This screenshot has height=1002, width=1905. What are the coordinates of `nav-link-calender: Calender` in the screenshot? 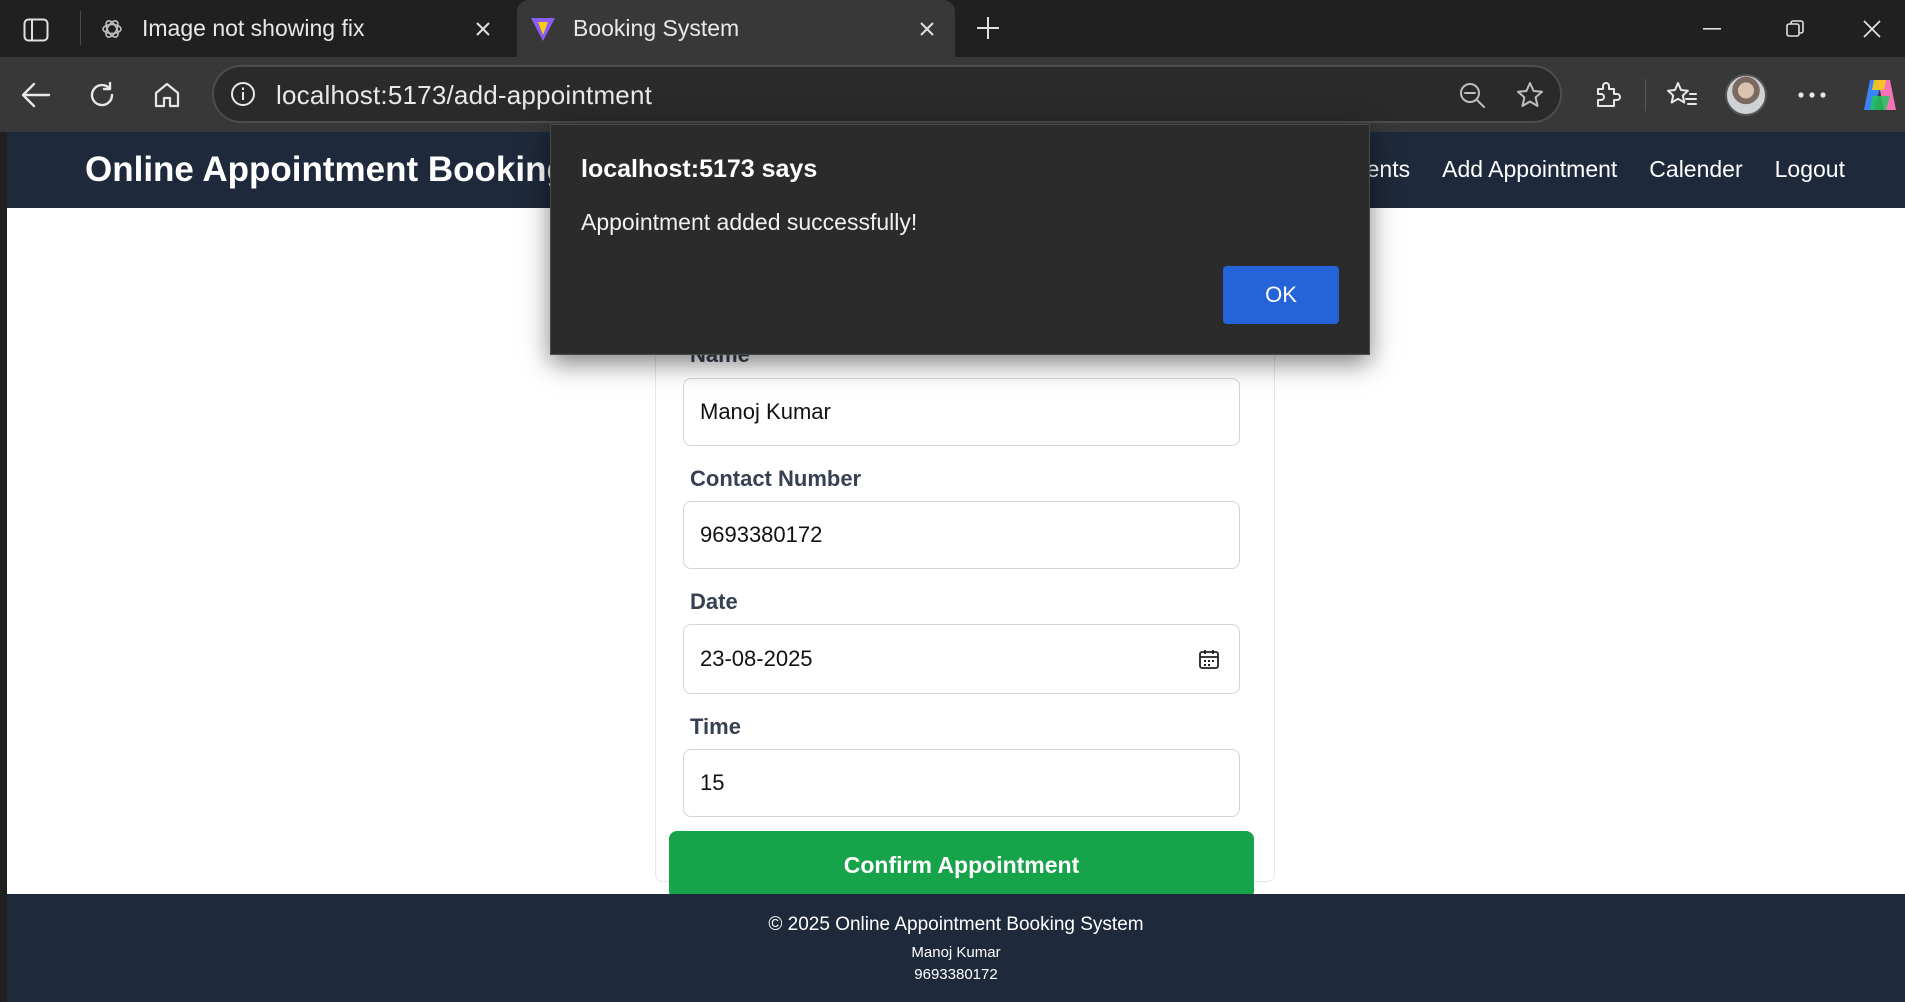 It's located at (1695, 169).